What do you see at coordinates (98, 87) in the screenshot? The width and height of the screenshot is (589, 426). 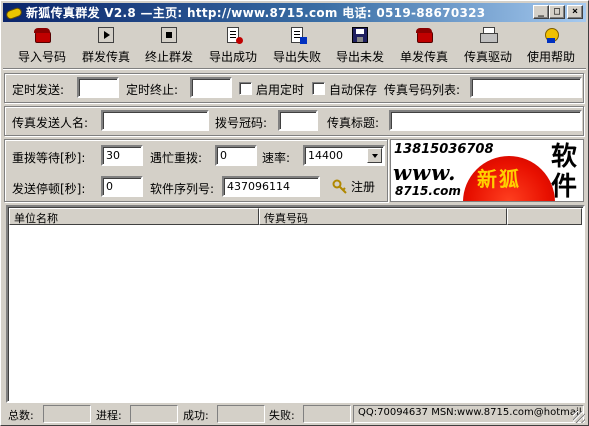 I see `start-time-input` at bounding box center [98, 87].